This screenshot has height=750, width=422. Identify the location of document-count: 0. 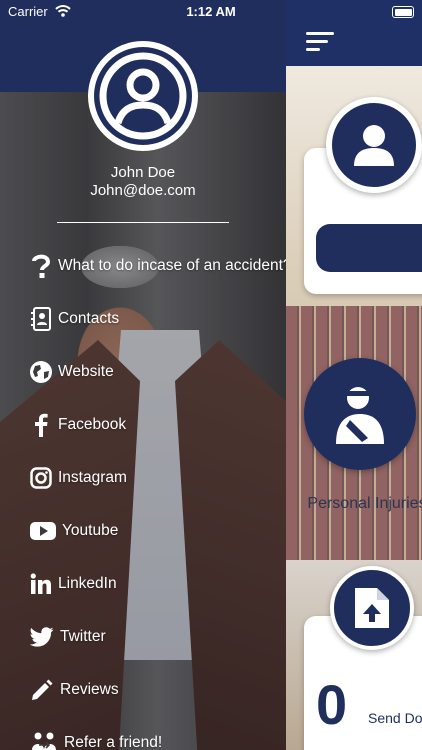
(332, 704).